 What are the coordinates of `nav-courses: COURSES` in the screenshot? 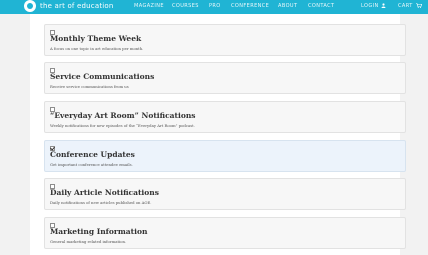 It's located at (185, 6).